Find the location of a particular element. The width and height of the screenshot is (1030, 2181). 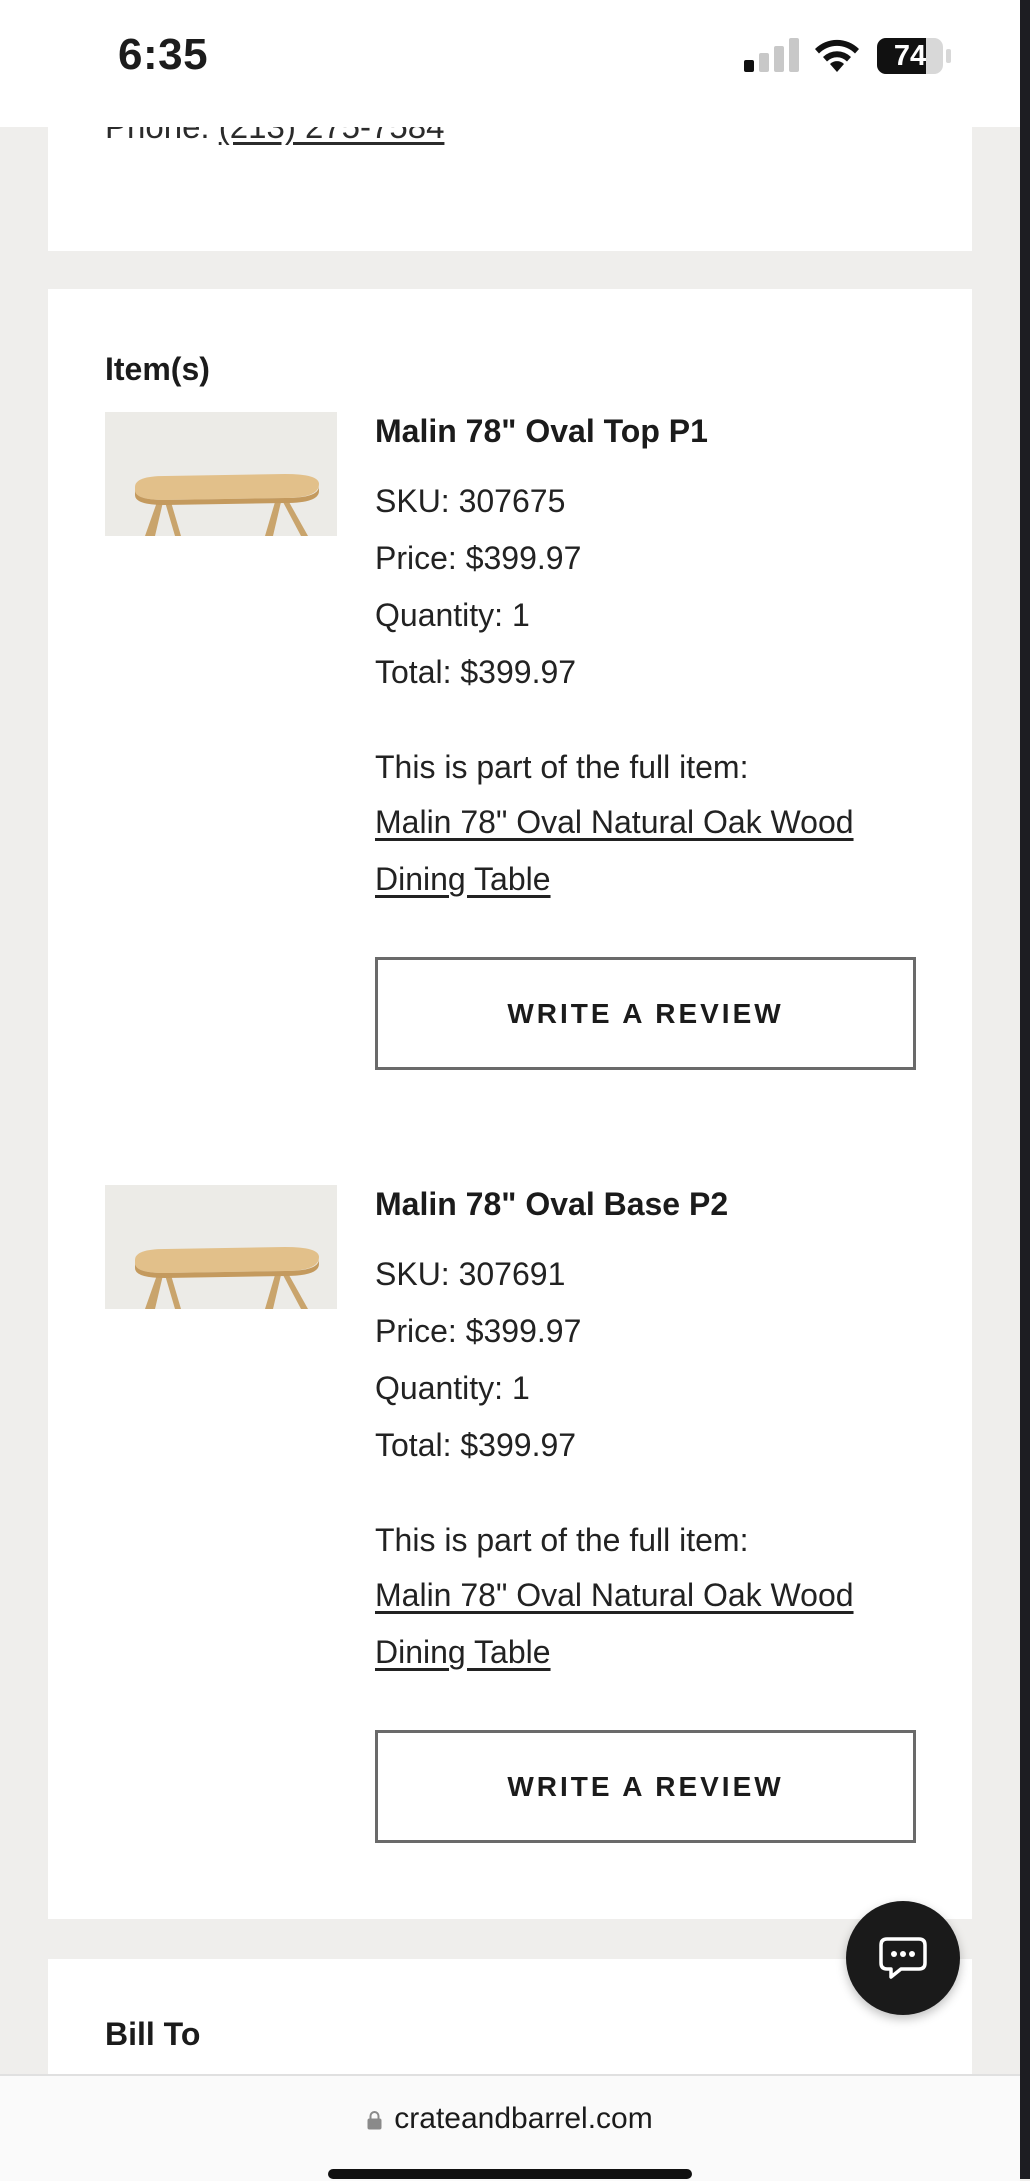

chat-bubble-icon is located at coordinates (903, 1958).